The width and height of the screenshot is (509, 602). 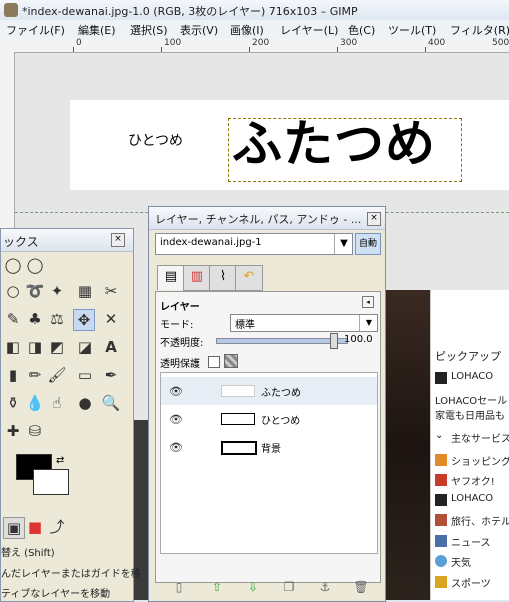 What do you see at coordinates (472, 498) in the screenshot?
I see `service-item: LOHACO` at bounding box center [472, 498].